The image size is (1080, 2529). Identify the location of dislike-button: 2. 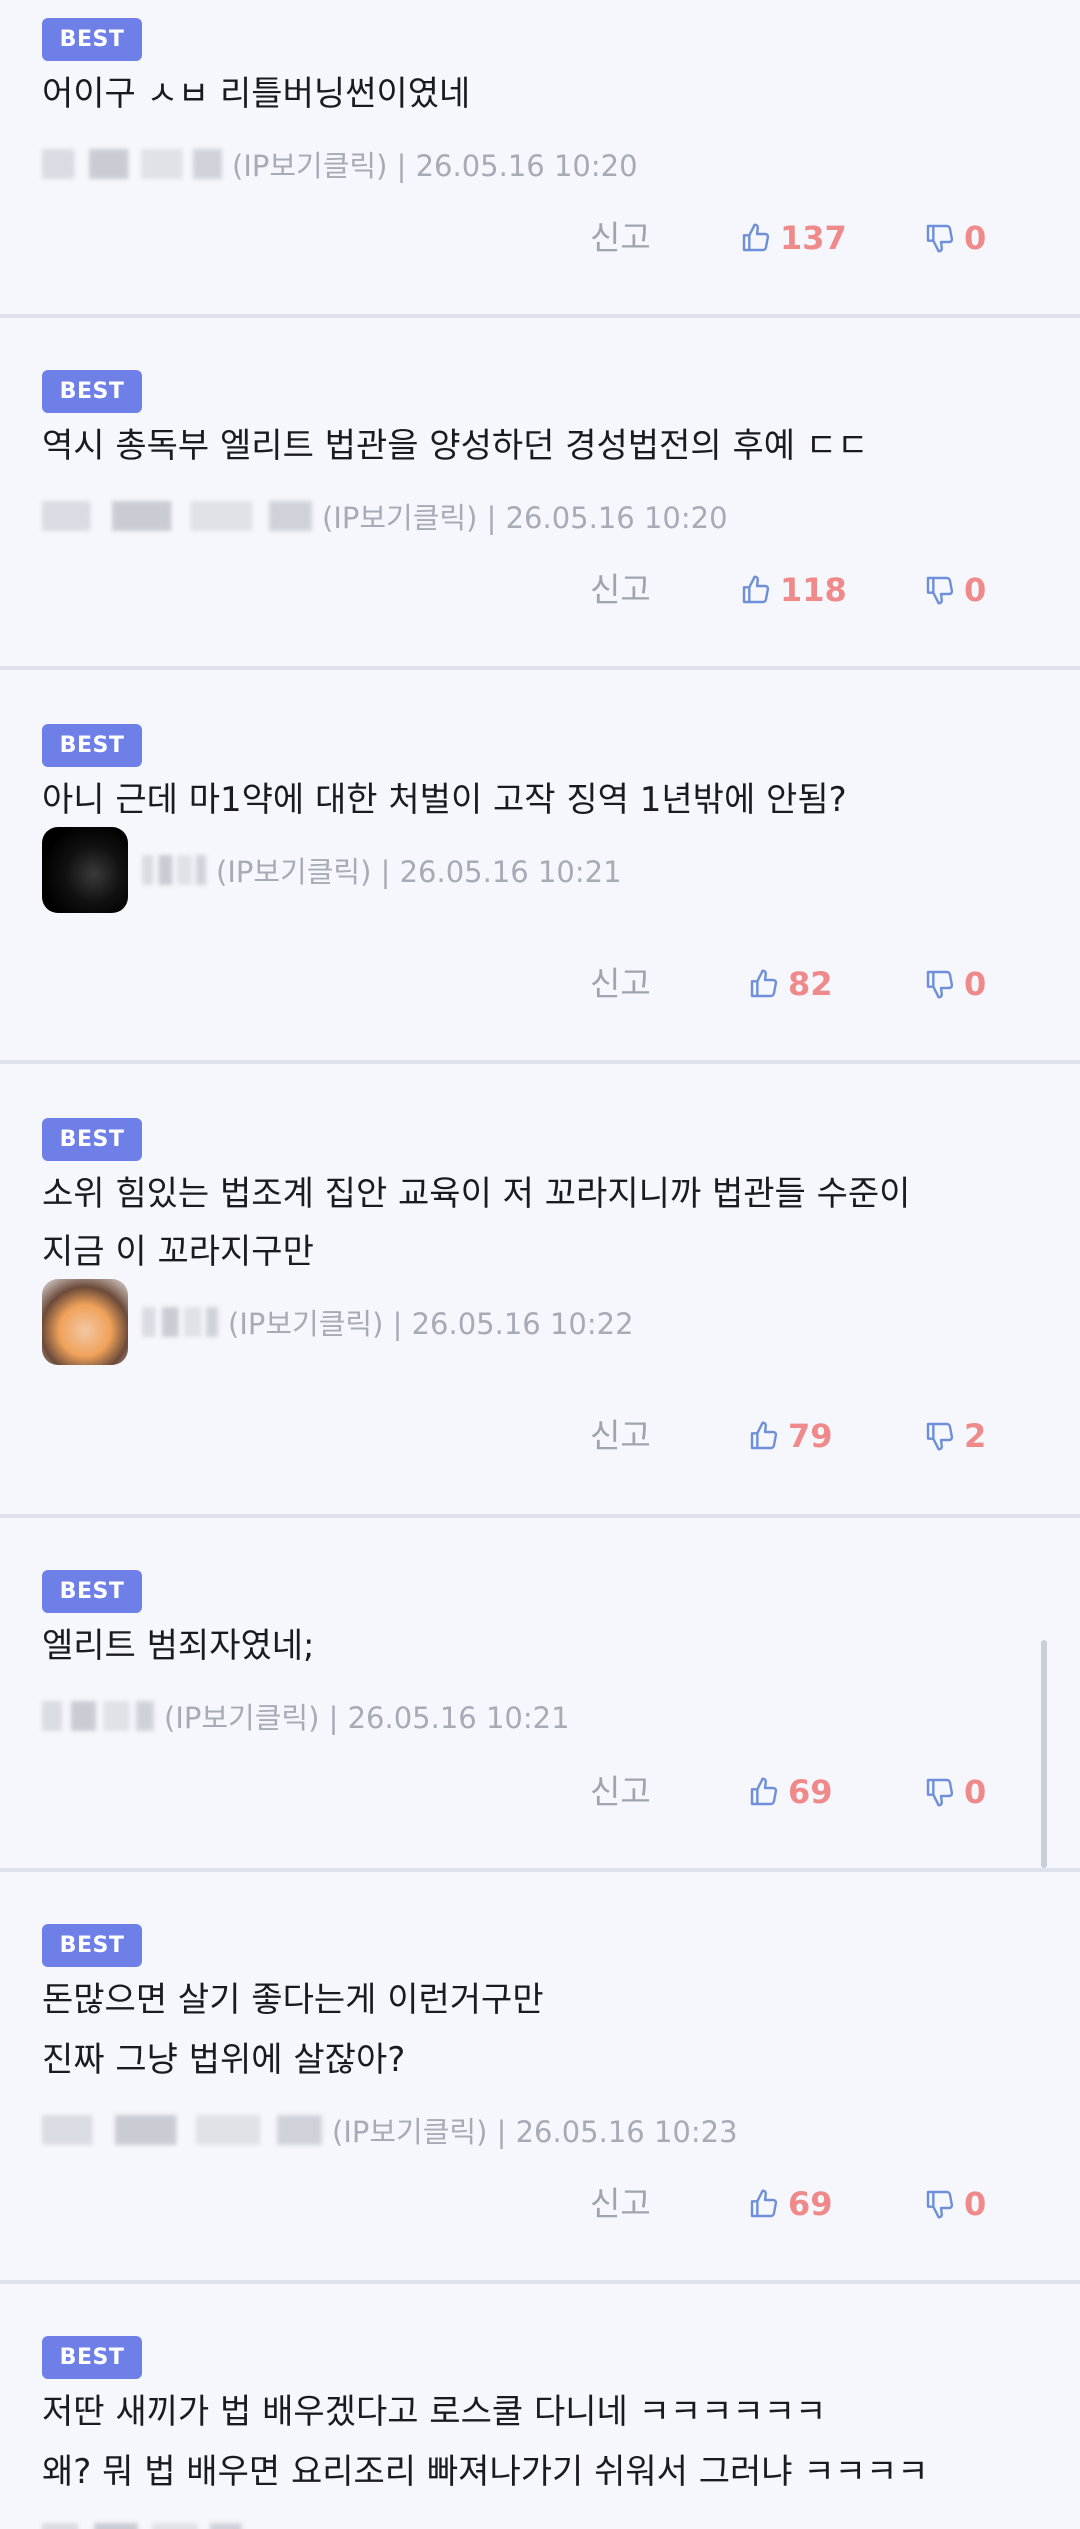
(955, 1436).